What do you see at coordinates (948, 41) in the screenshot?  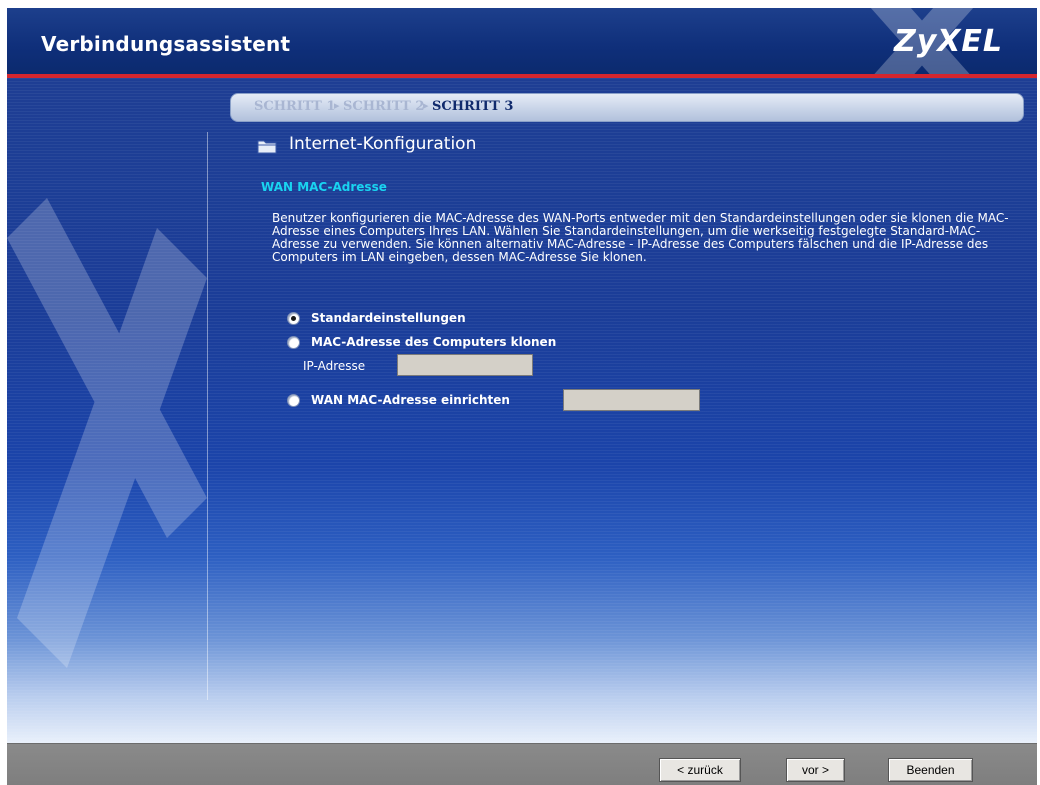 I see `brand-logo: ZyXEL` at bounding box center [948, 41].